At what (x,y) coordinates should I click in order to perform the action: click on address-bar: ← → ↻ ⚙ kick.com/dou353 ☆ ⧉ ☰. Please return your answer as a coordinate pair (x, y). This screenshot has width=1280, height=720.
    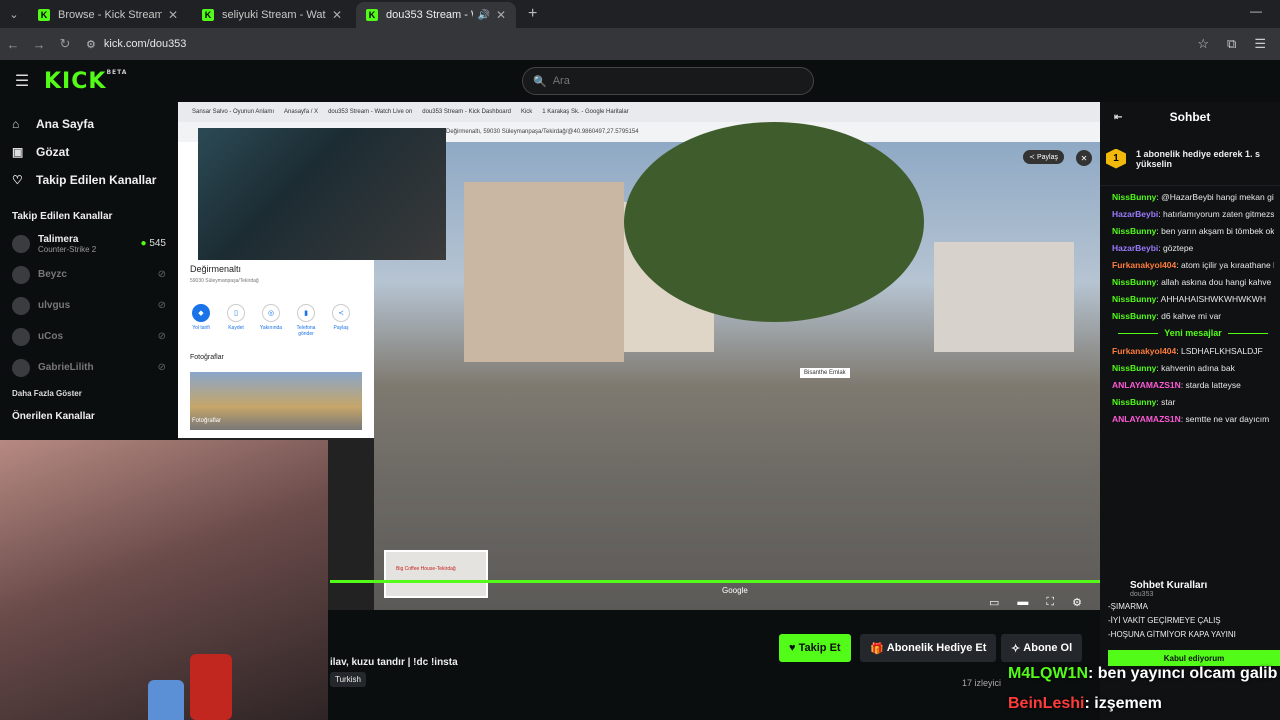
    Looking at the image, I should click on (640, 44).